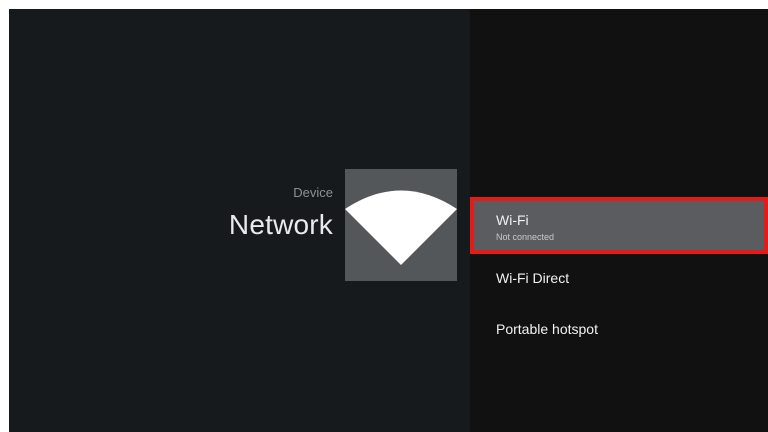  I want to click on breadcrumb: Device, so click(313, 192).